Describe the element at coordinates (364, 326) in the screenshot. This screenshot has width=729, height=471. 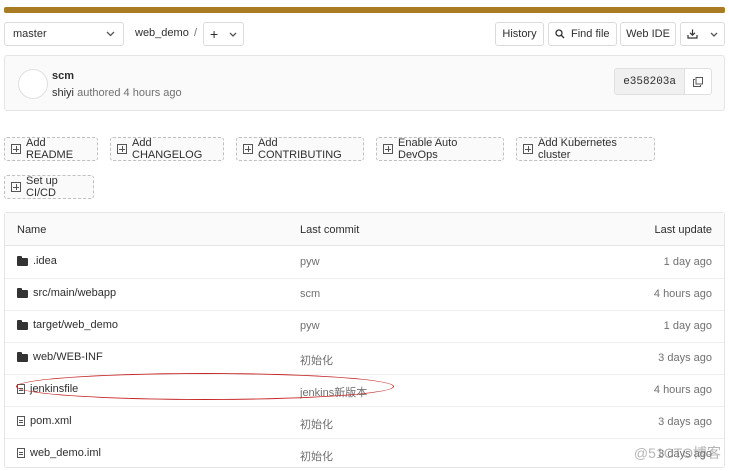
I see `table-row: target/web_demo pyw 1 day ago` at that location.